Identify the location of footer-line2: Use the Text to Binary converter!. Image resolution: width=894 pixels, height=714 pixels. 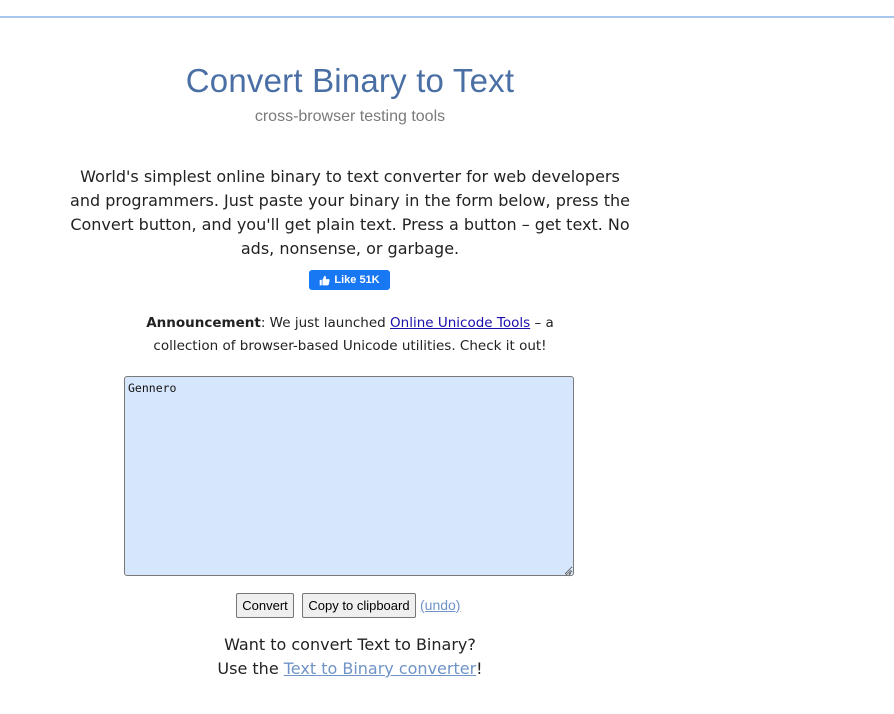
(350, 669).